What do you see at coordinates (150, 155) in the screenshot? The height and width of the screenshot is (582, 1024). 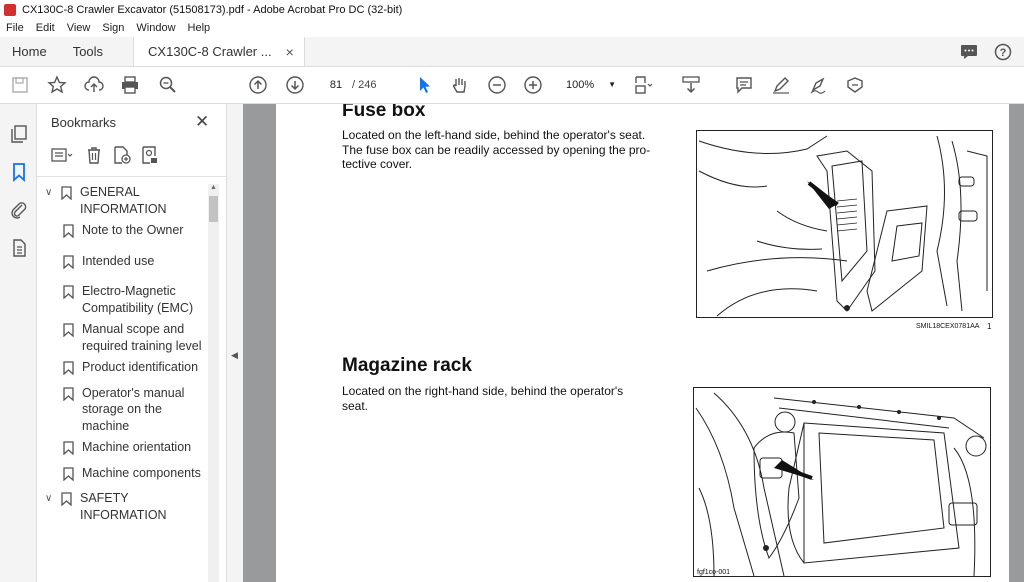 I see `bookmark-search-icon` at bounding box center [150, 155].